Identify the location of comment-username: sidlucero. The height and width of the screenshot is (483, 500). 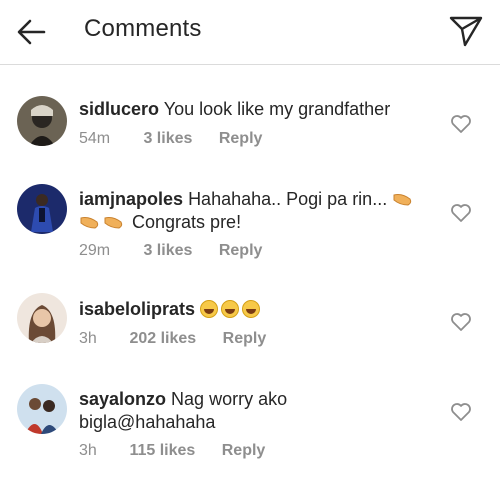
(119, 109).